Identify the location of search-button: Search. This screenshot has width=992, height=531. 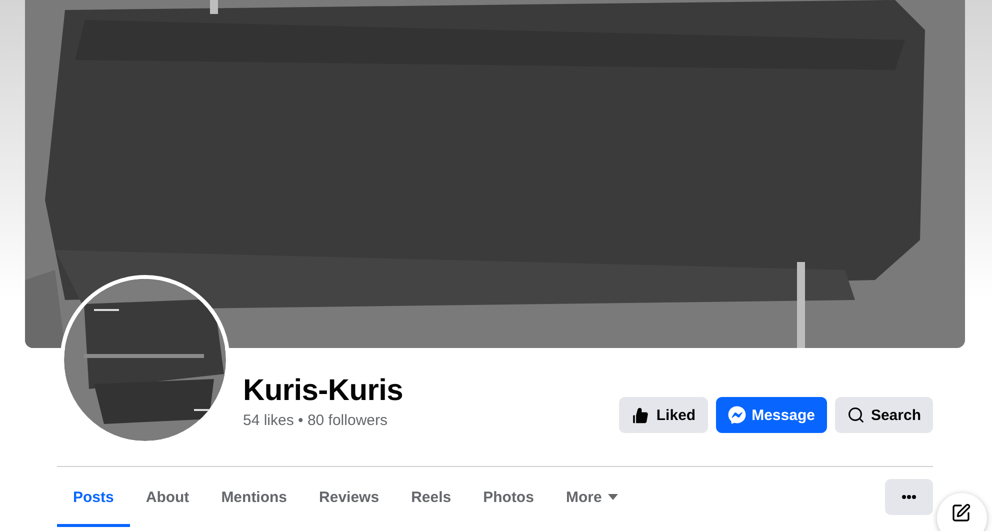
(883, 415).